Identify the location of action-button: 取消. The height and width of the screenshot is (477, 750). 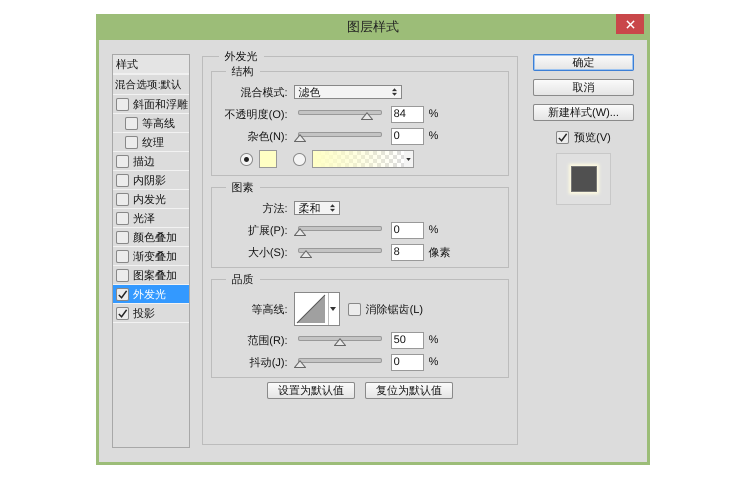
(583, 87).